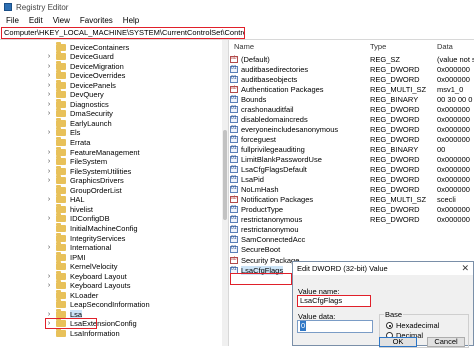 Image resolution: width=474 pixels, height=348 pixels. I want to click on tree-item: InitialMachineConfig, so click(91, 227).